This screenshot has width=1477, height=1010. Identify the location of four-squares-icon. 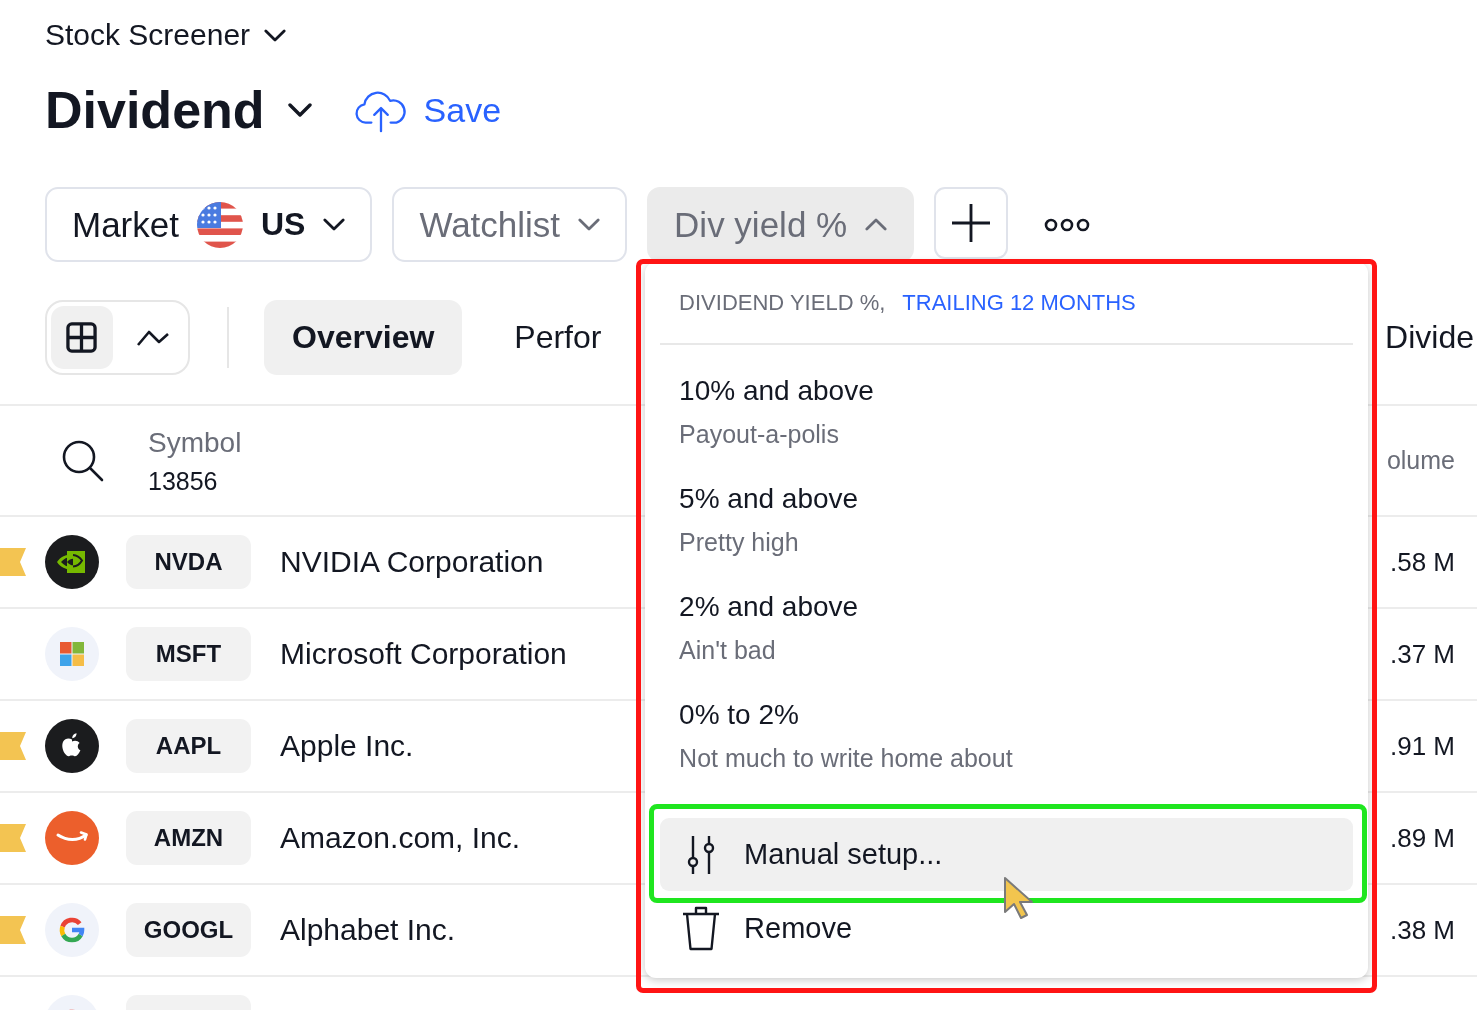
(72, 654).